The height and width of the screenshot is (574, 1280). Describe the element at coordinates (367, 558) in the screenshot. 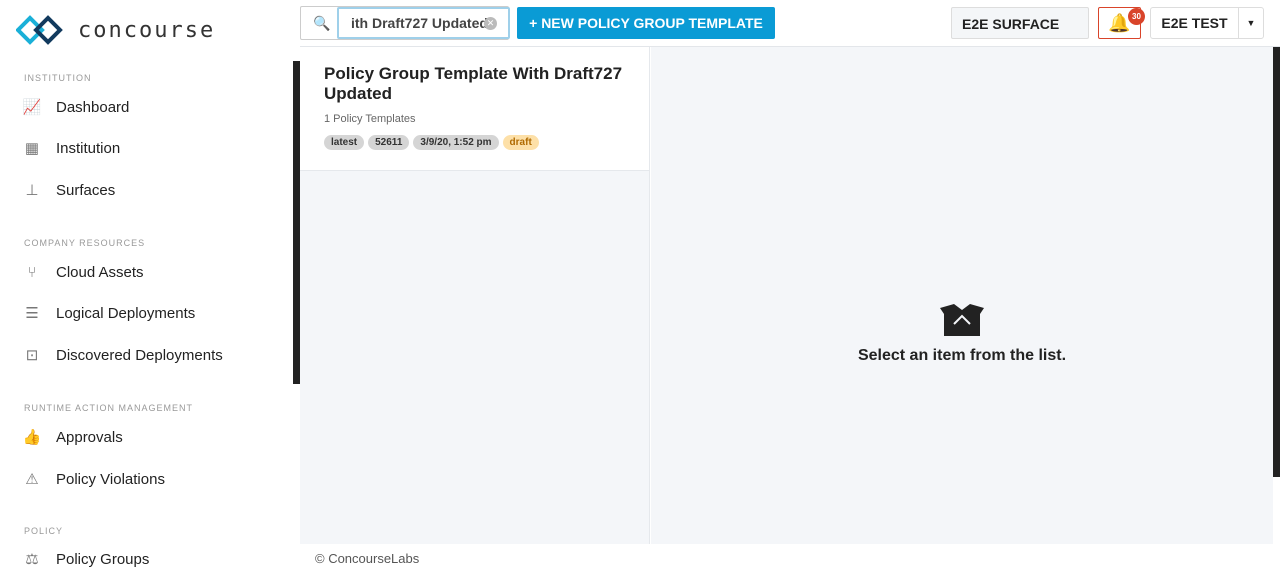

I see `footer-copyright: © ConcourseLabs` at that location.